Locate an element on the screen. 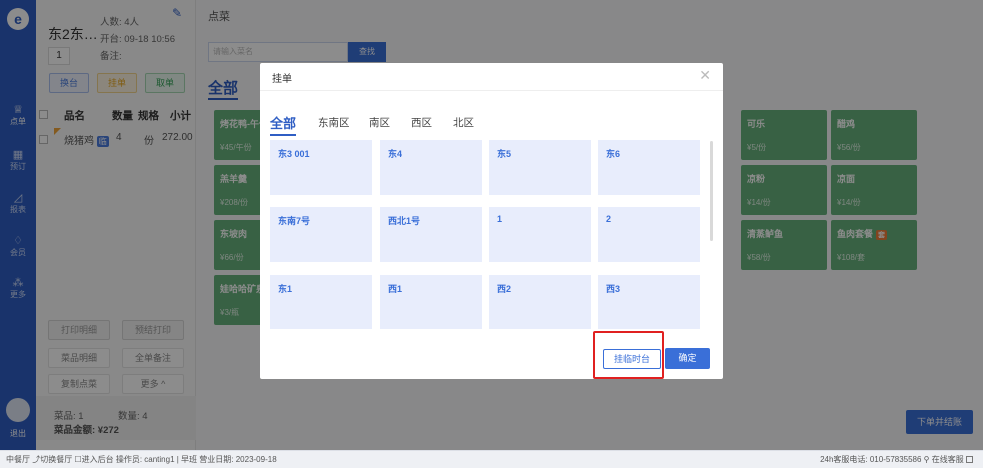  dialog-title: 挂单 is located at coordinates (282, 79).